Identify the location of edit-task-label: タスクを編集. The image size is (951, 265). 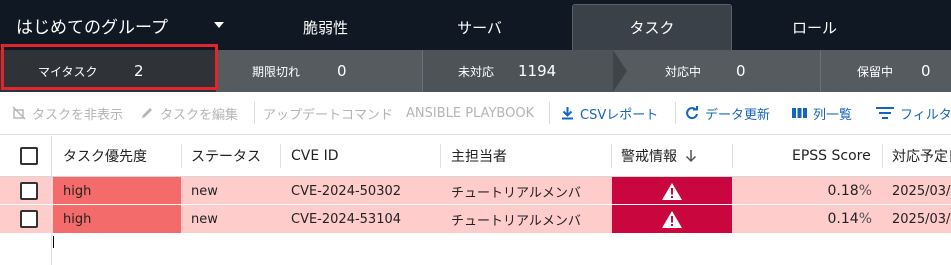
(199, 115).